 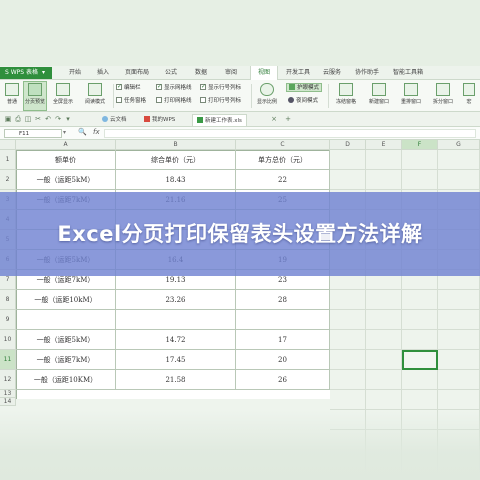 I want to click on tab-my-wps: 我的WPS, so click(x=159, y=120).